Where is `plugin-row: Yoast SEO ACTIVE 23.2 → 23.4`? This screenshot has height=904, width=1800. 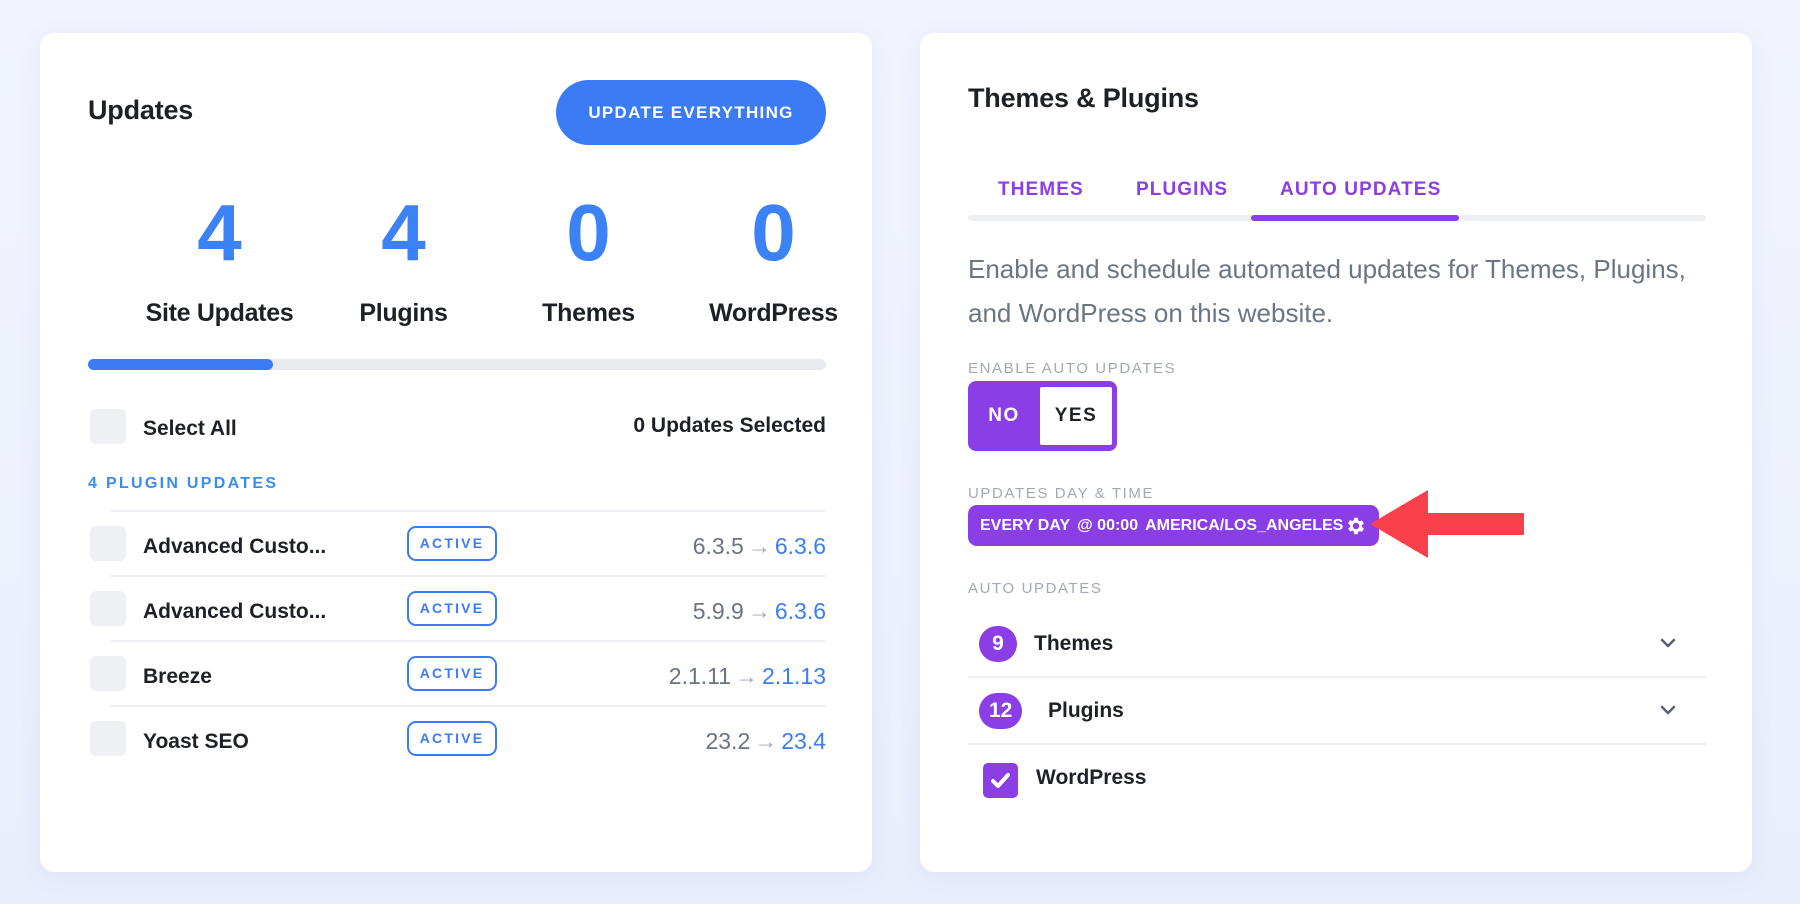 plugin-row: Yoast SEO ACTIVE 23.2 → 23.4 is located at coordinates (458, 737).